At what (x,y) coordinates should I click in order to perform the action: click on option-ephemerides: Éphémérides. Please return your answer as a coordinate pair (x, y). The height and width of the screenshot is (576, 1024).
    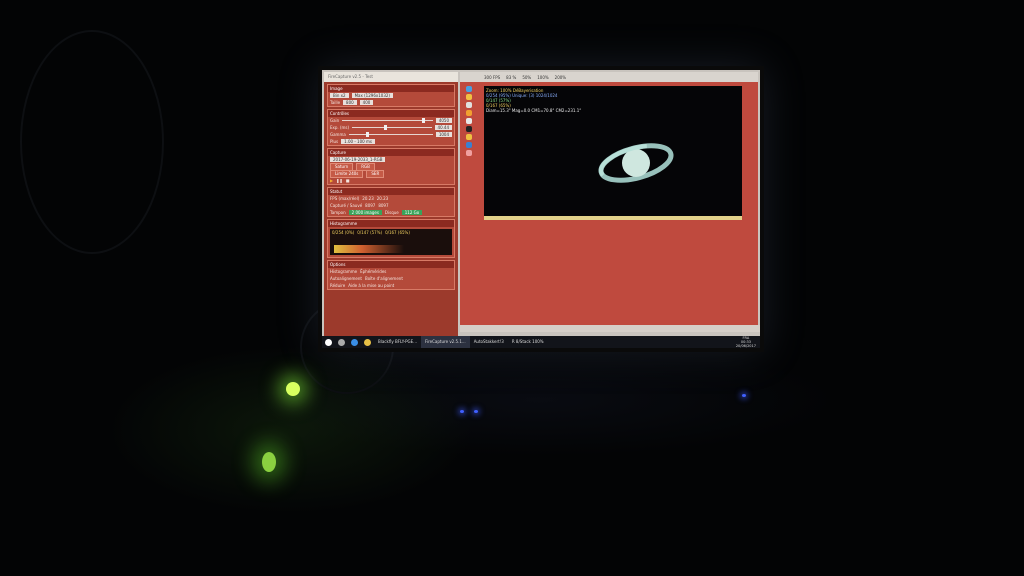
    Looking at the image, I should click on (373, 271).